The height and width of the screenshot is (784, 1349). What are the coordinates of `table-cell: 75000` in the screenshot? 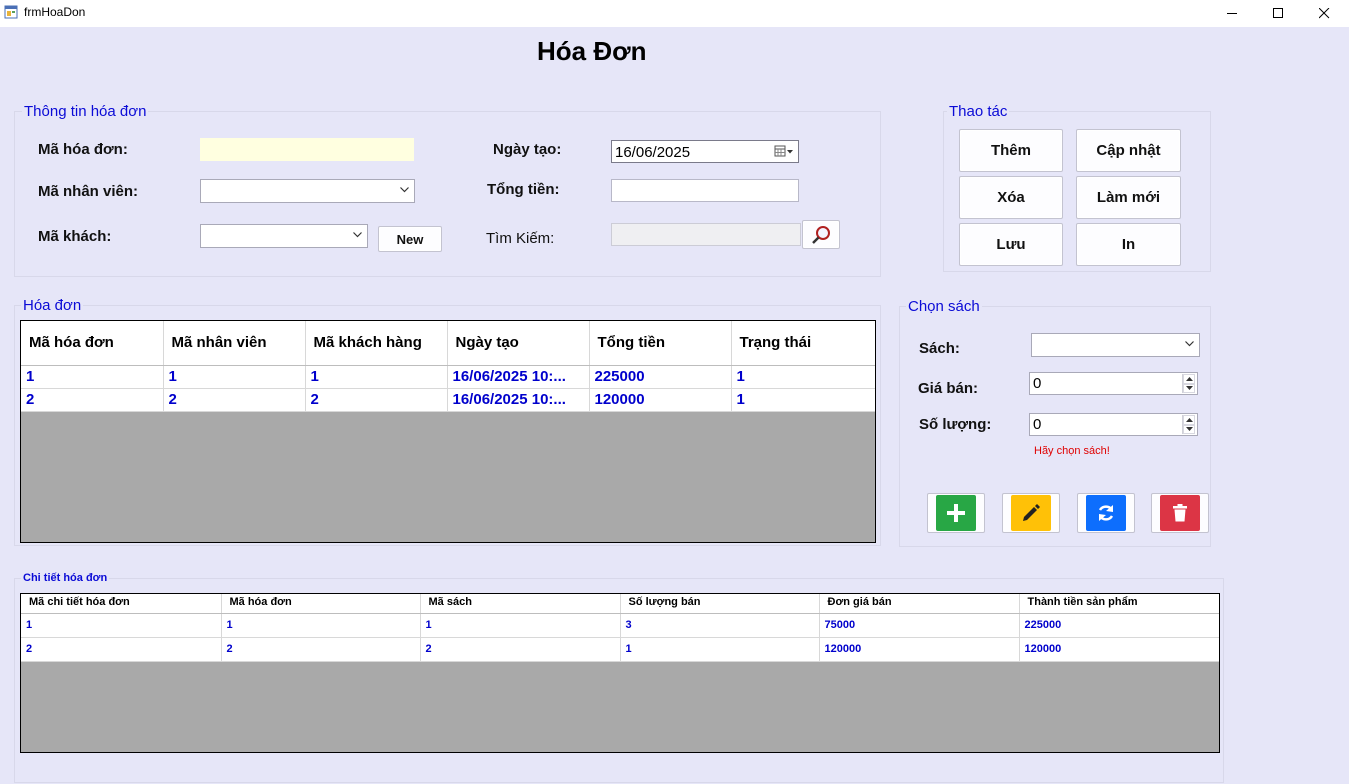 It's located at (919, 625).